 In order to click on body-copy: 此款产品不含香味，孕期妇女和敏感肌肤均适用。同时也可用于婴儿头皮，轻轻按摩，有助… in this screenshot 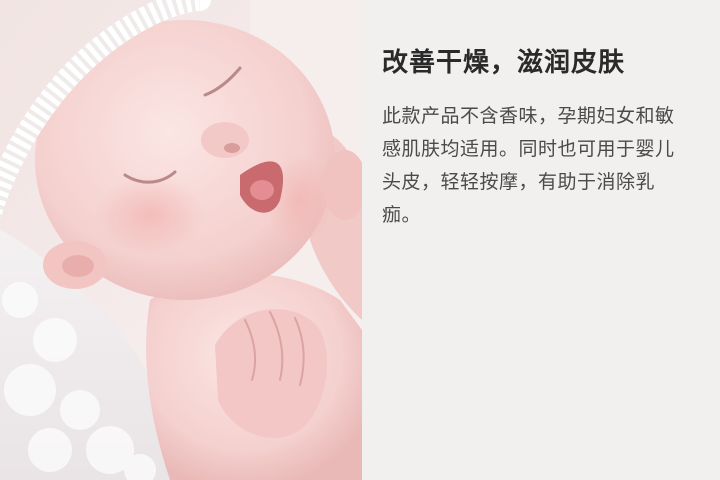, I will do `click(528, 165)`.